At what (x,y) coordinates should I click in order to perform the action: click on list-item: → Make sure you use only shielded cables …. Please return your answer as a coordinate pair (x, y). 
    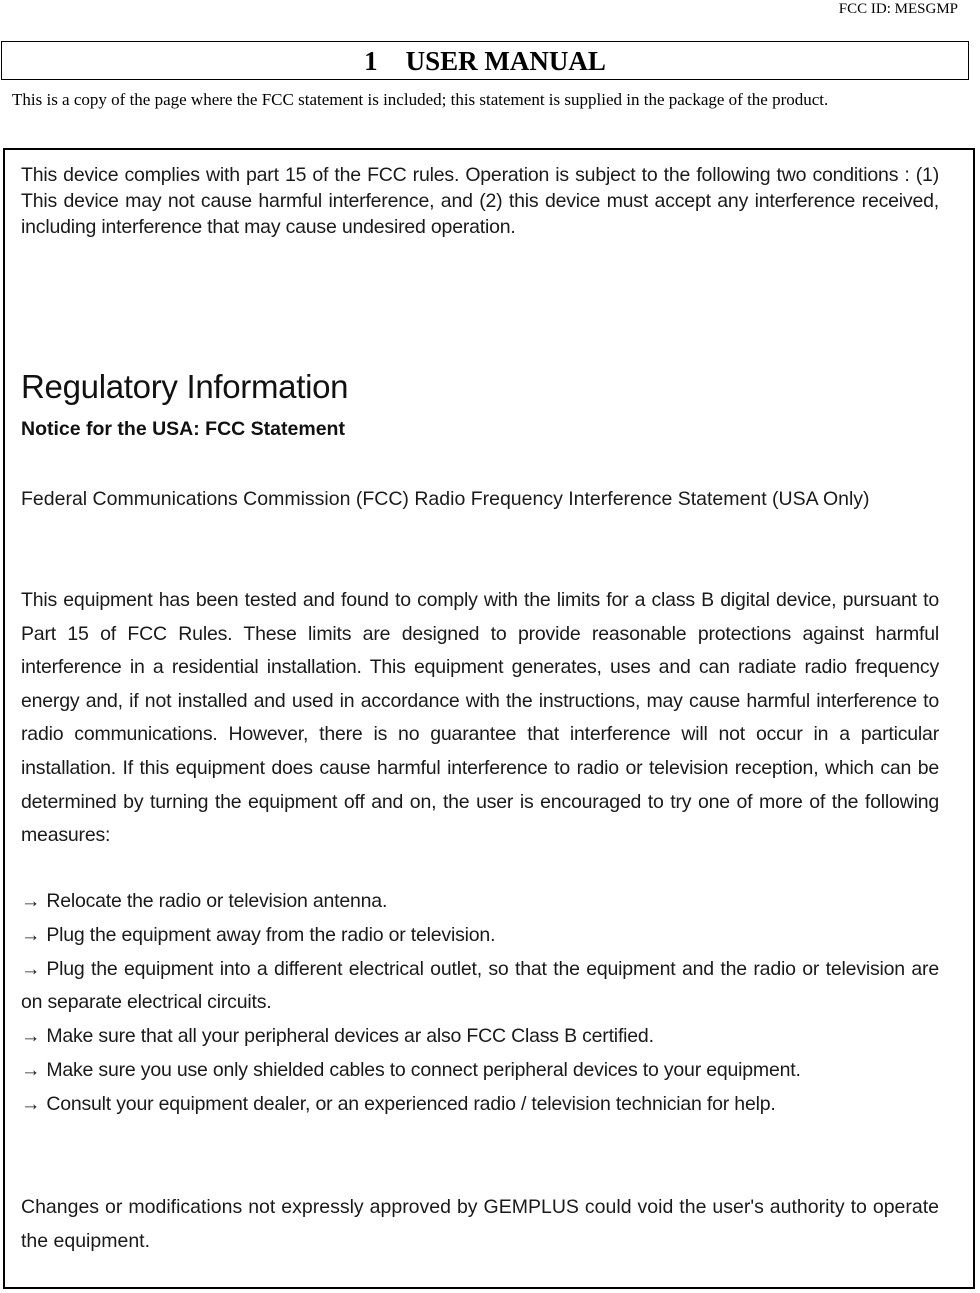
    Looking at the image, I should click on (411, 1069).